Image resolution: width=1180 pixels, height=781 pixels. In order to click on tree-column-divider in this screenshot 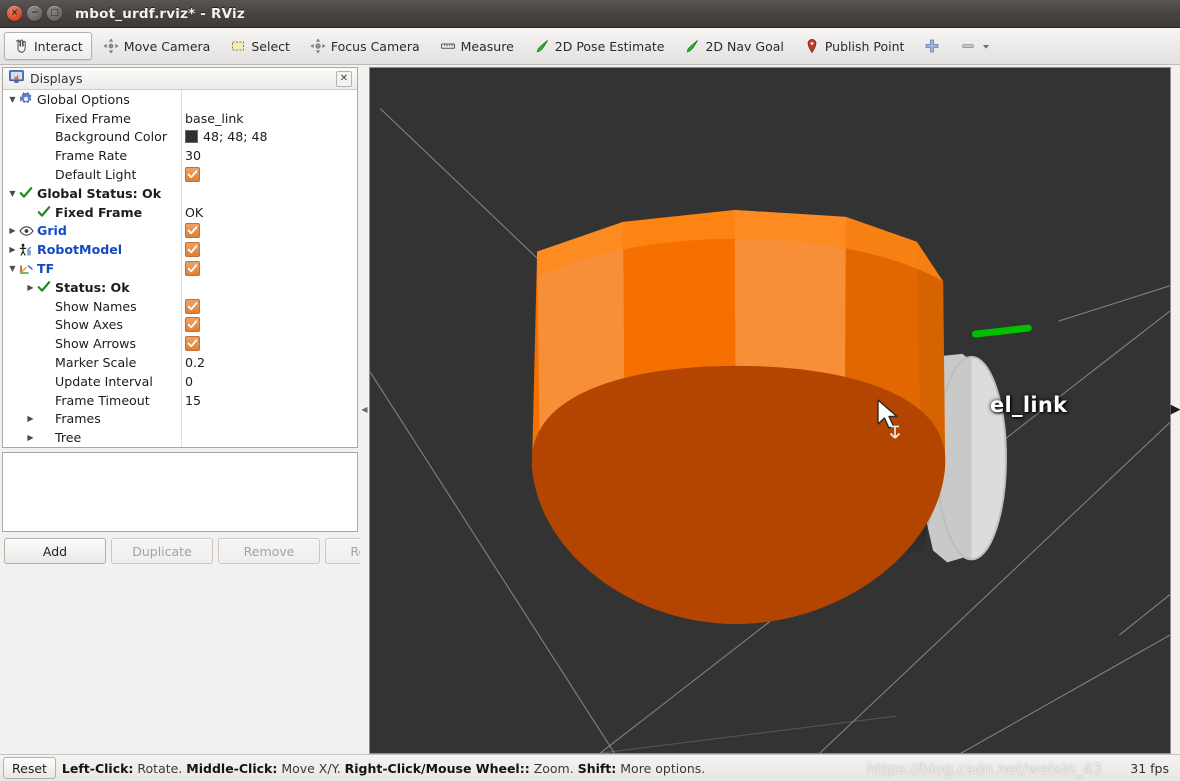, I will do `click(181, 269)`.